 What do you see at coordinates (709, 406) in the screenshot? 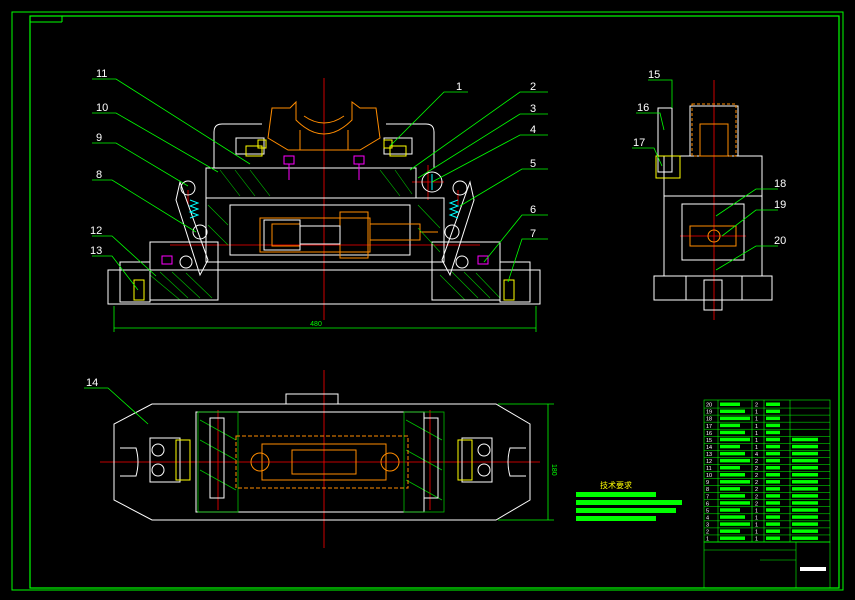
I see `parts-row-number: 20` at bounding box center [709, 406].